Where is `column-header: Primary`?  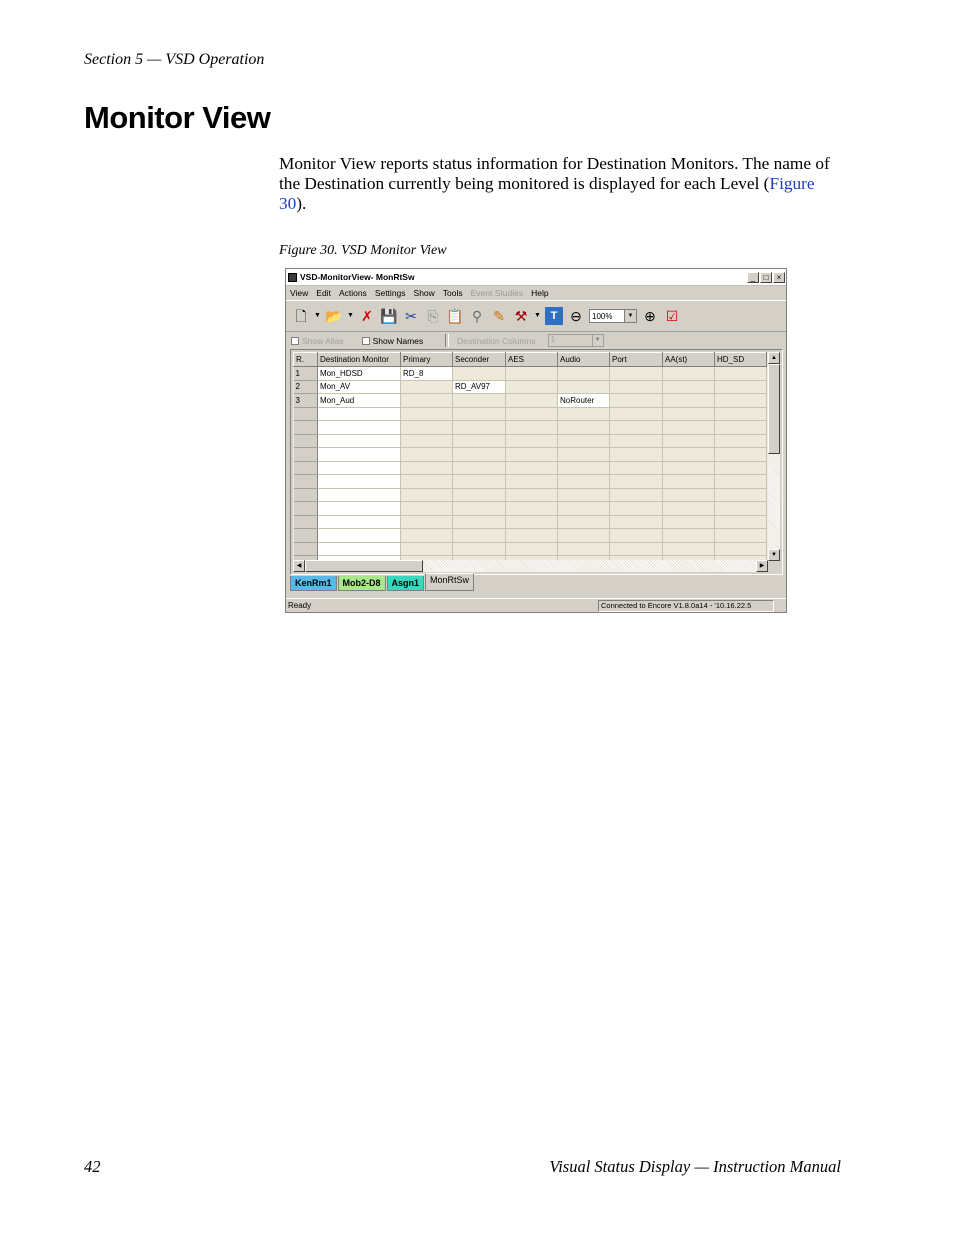
column-header: Primary is located at coordinates (426, 359).